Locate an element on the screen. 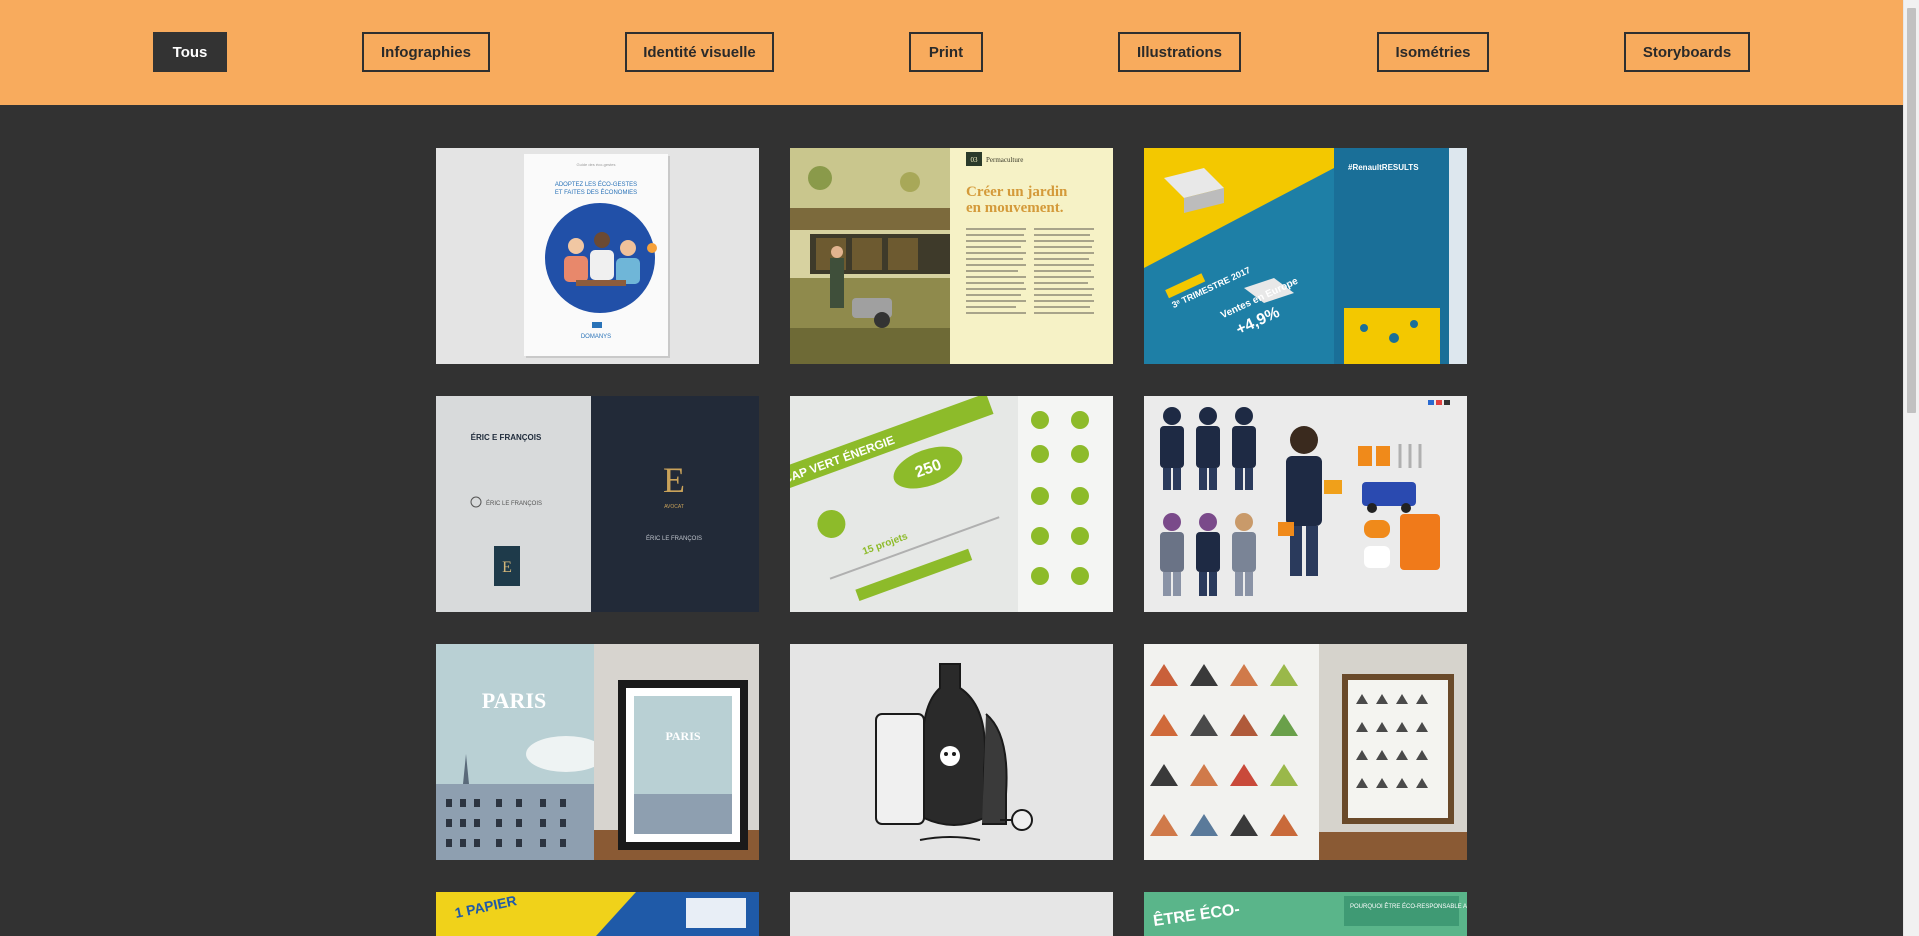 The height and width of the screenshot is (936, 1919). filter-illustrations-button: Illustrations is located at coordinates (1179, 52).